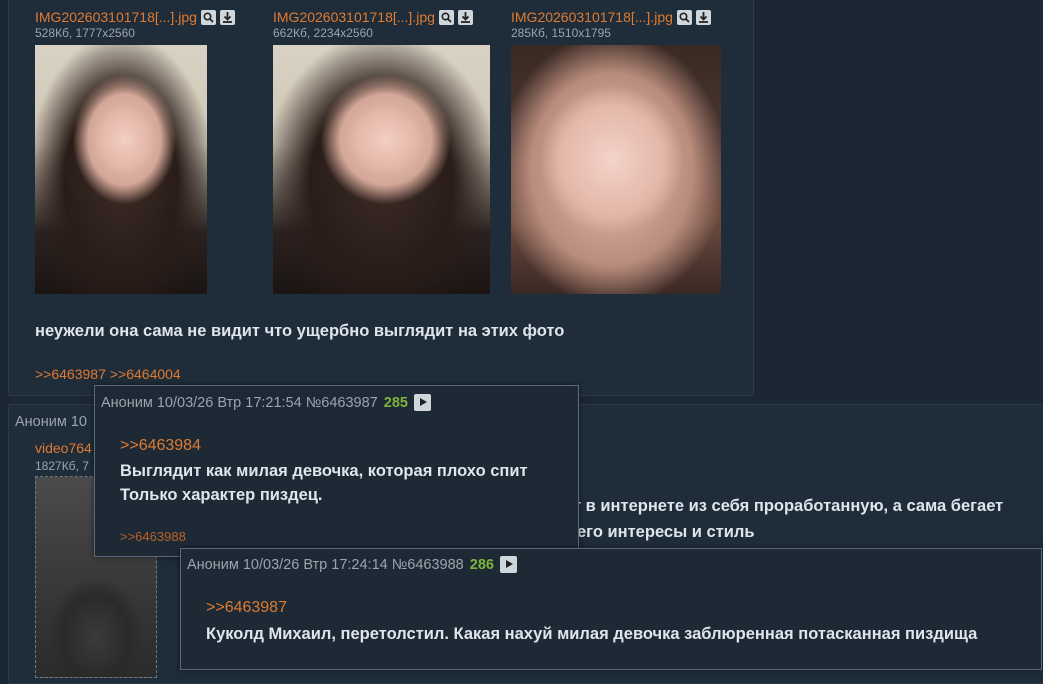 The image size is (1043, 684). What do you see at coordinates (666, 532) in the screenshot?
I see `post-text-line-2: его интересы и стиль` at bounding box center [666, 532].